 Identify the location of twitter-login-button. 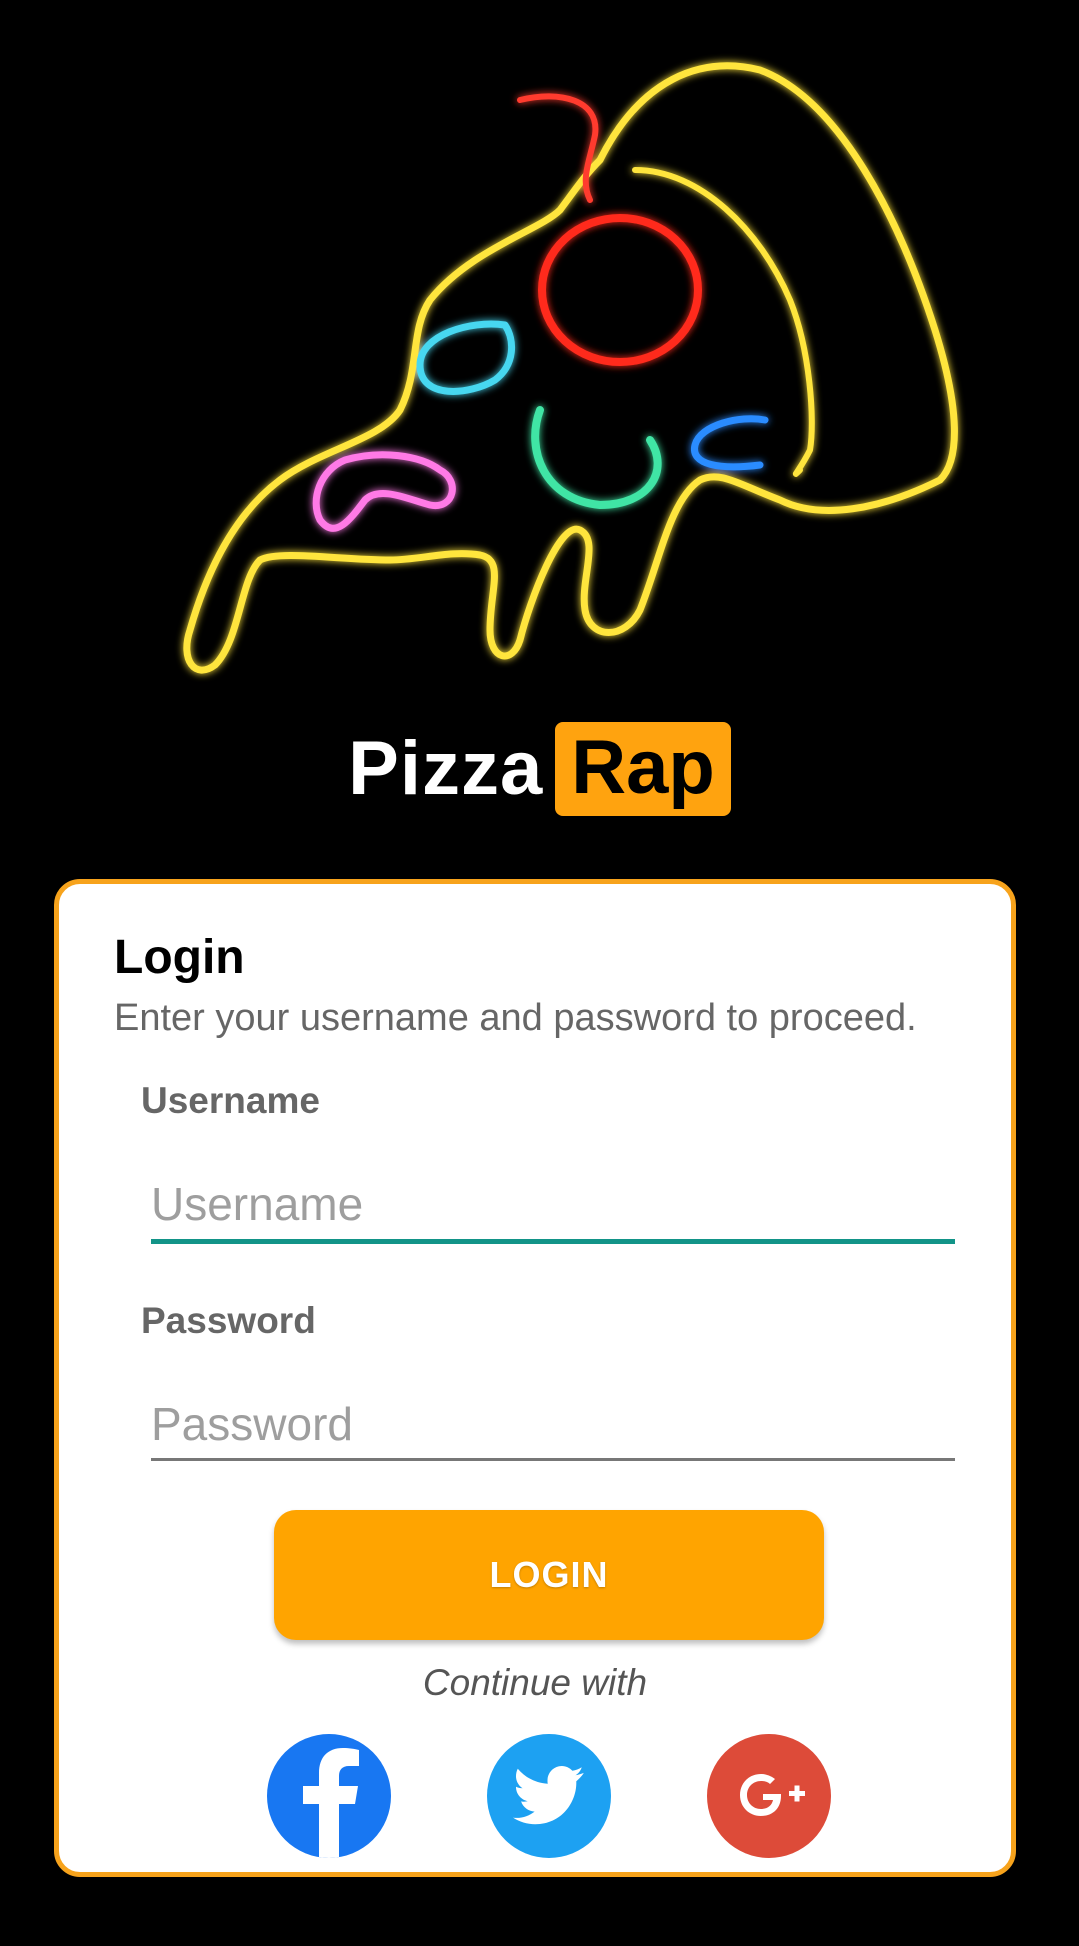
(549, 1796).